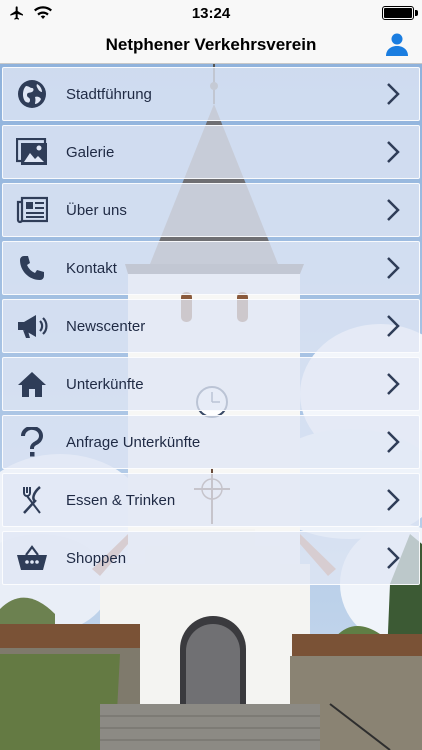 This screenshot has width=422, height=750. Describe the element at coordinates (105, 384) in the screenshot. I see `menu-label: Unterkünfte` at that location.